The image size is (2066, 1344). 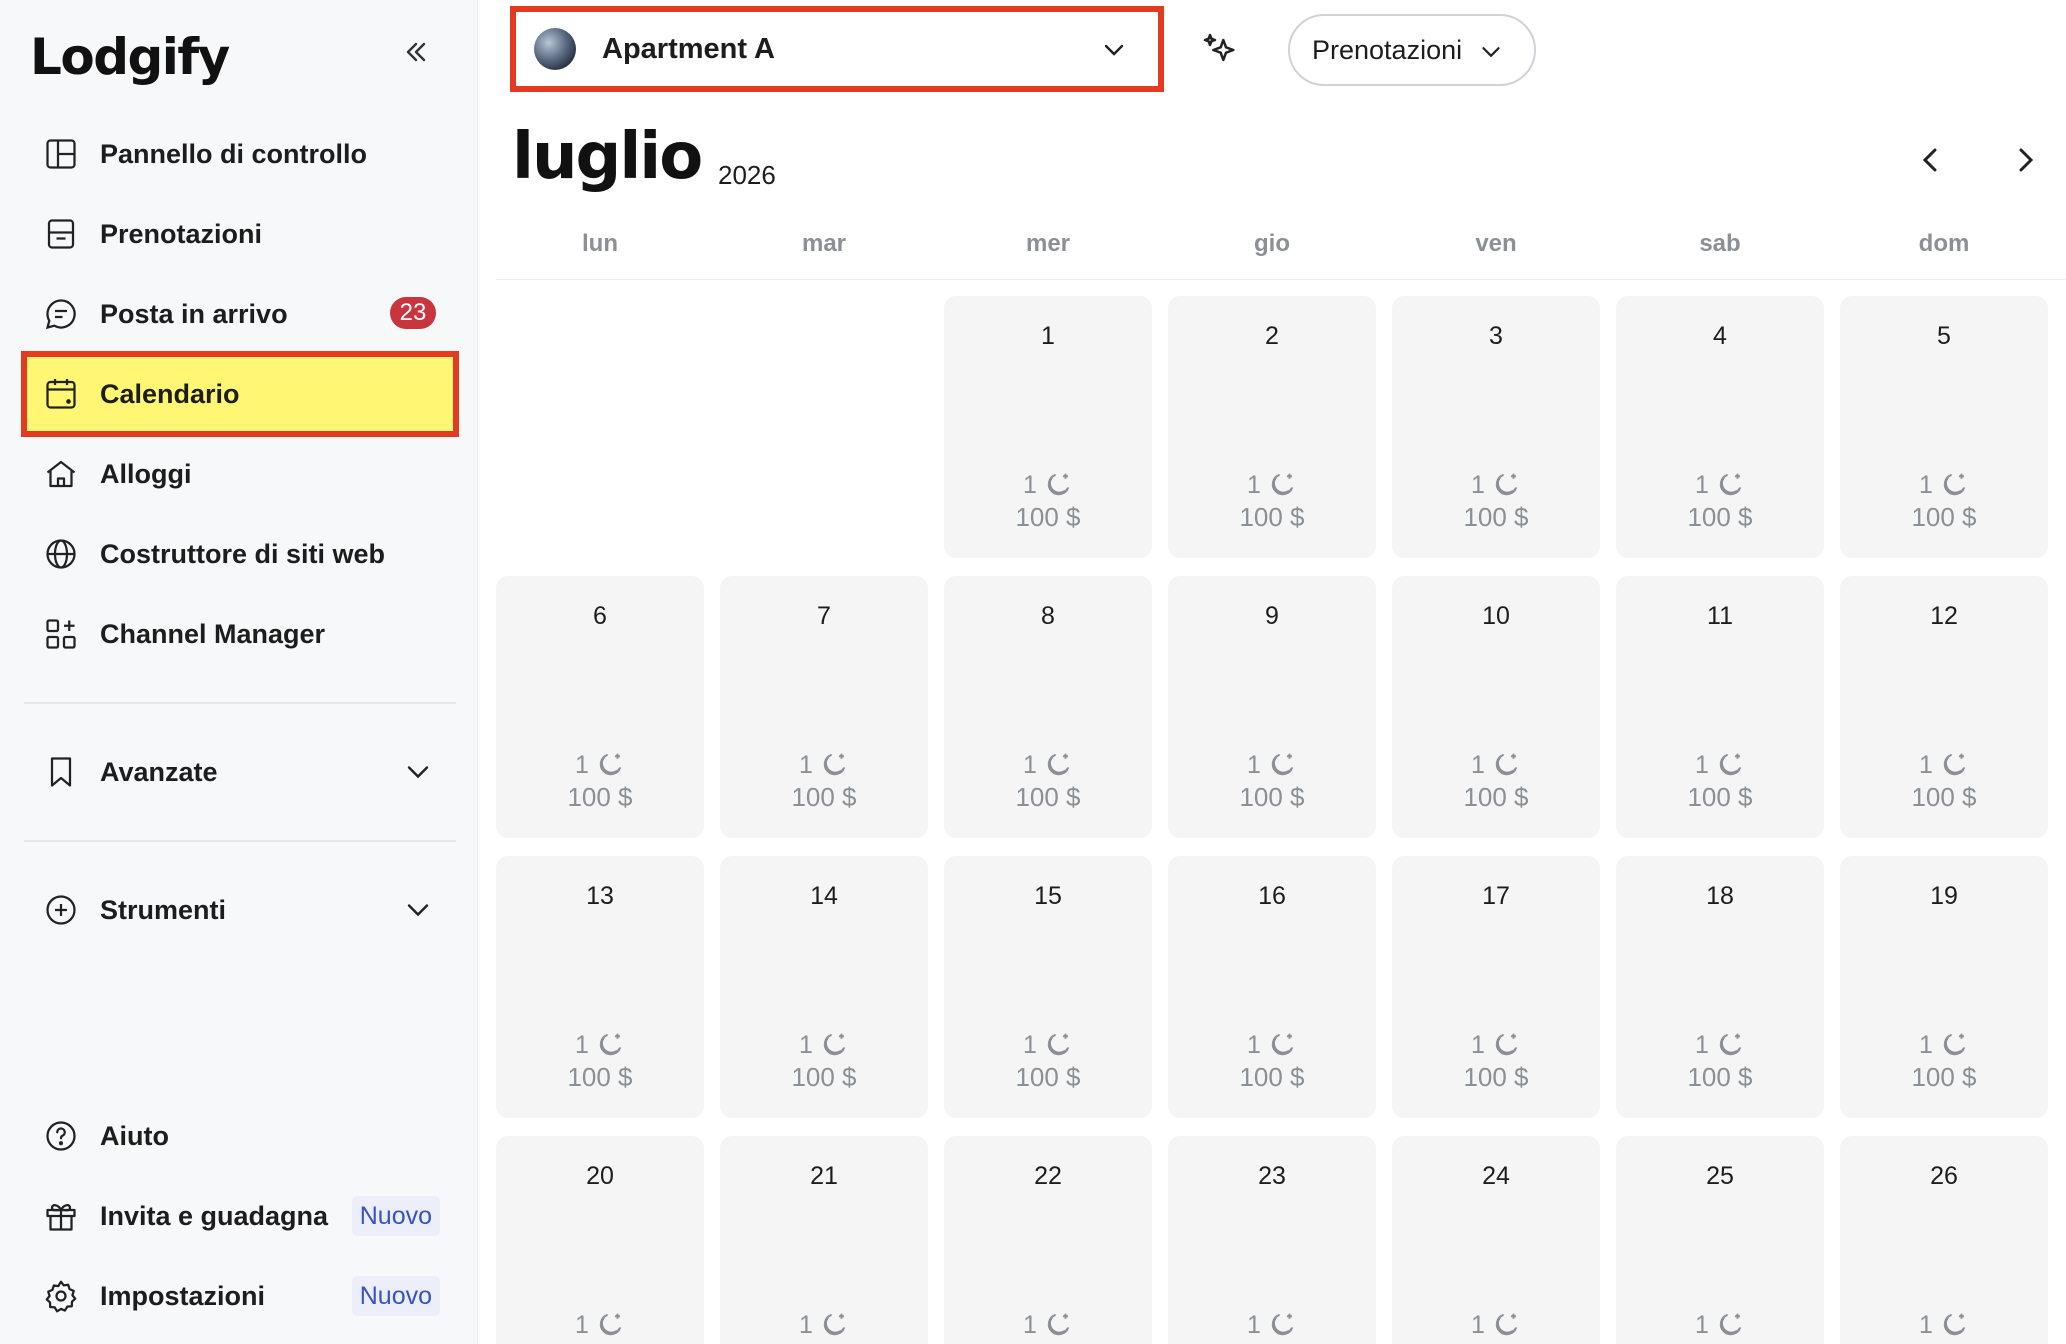 I want to click on calendar-day-cell: 20 1, so click(x=600, y=1240).